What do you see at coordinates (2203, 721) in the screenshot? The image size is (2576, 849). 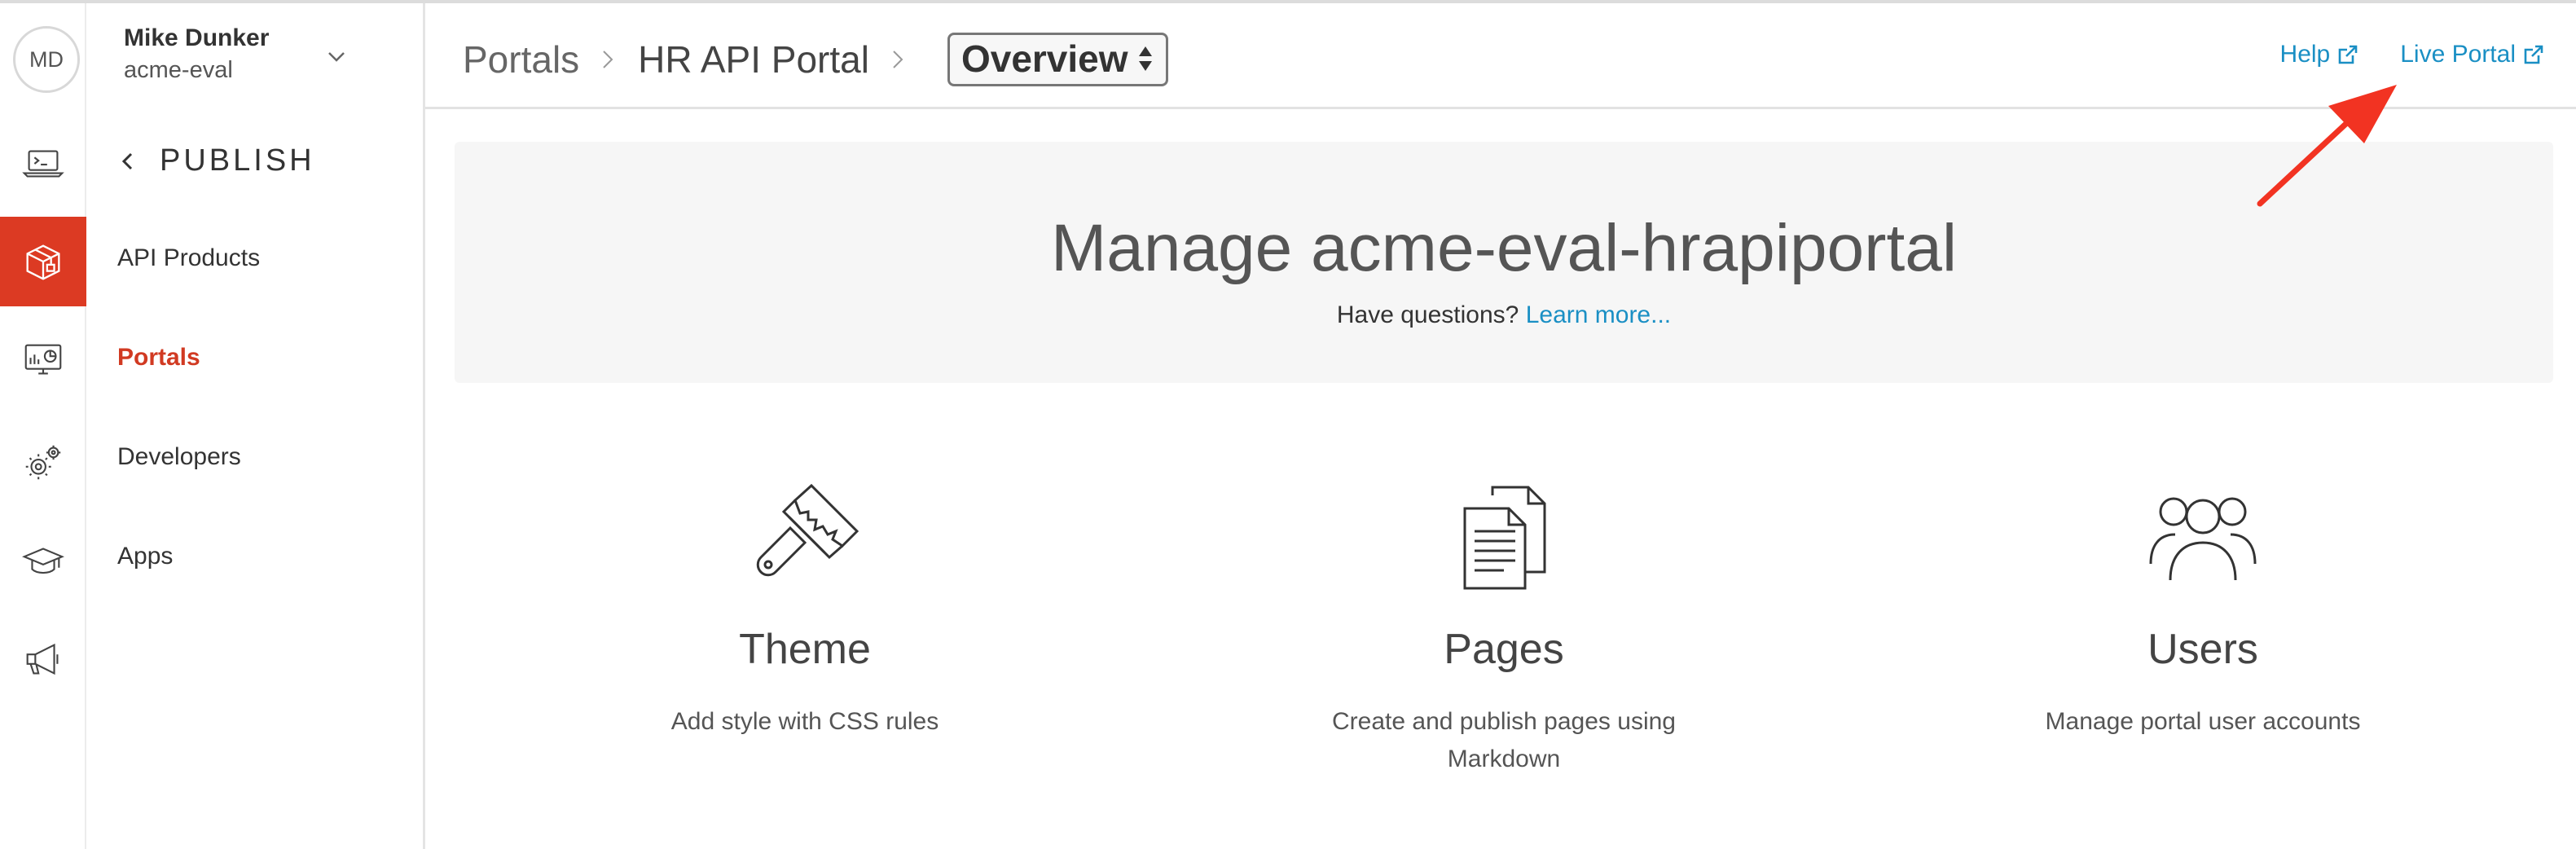 I see `card-description: Manage portal user accounts` at bounding box center [2203, 721].